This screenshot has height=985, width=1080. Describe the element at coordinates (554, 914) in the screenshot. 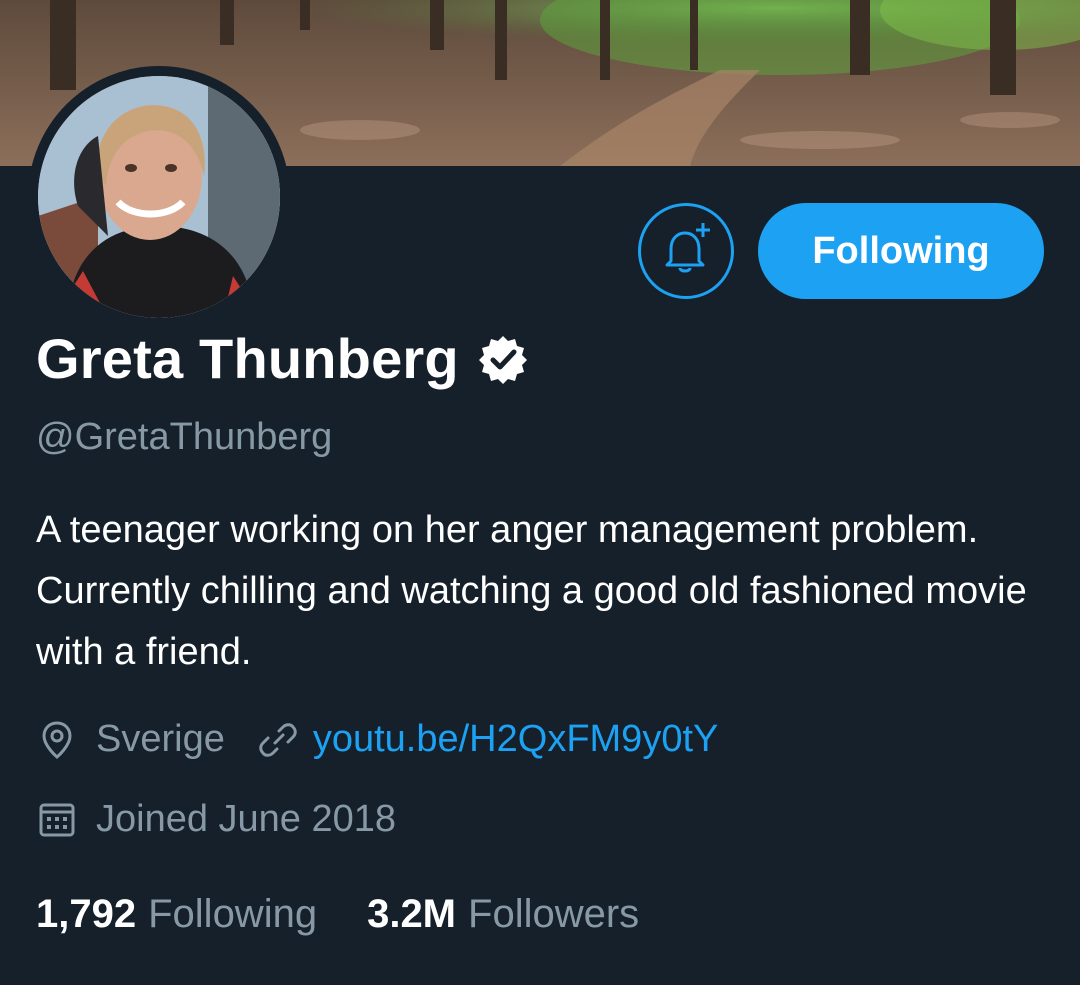

I see `followers-label: Followers` at that location.